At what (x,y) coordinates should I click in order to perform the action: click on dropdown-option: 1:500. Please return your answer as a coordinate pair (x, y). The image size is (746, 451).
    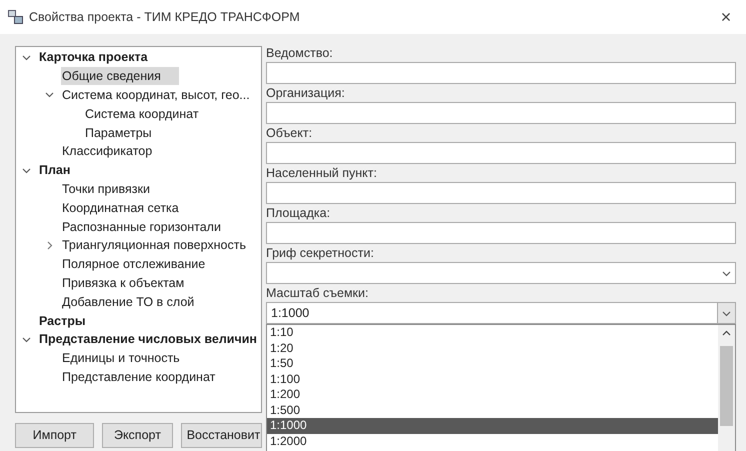
    Looking at the image, I should click on (492, 410).